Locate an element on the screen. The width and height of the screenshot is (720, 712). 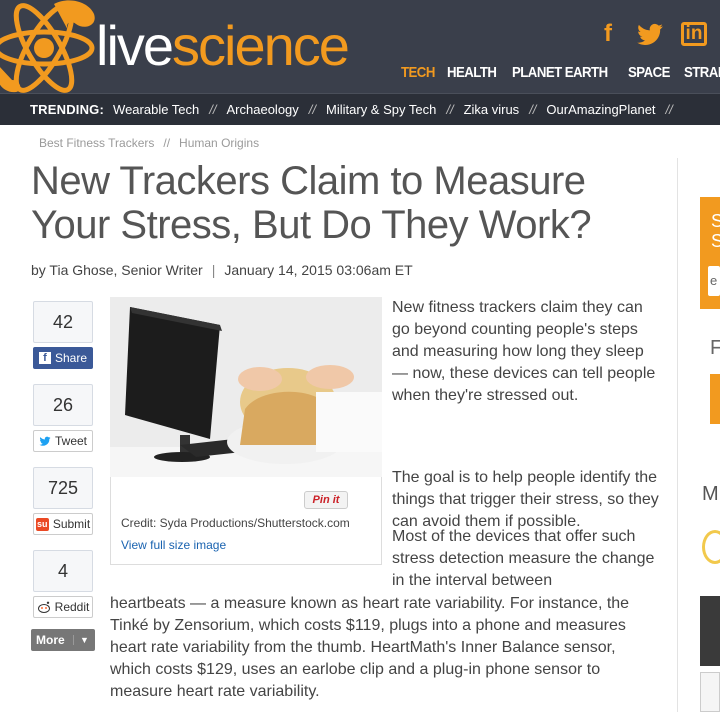
stressed-woman-at-computer-image is located at coordinates (246, 387).